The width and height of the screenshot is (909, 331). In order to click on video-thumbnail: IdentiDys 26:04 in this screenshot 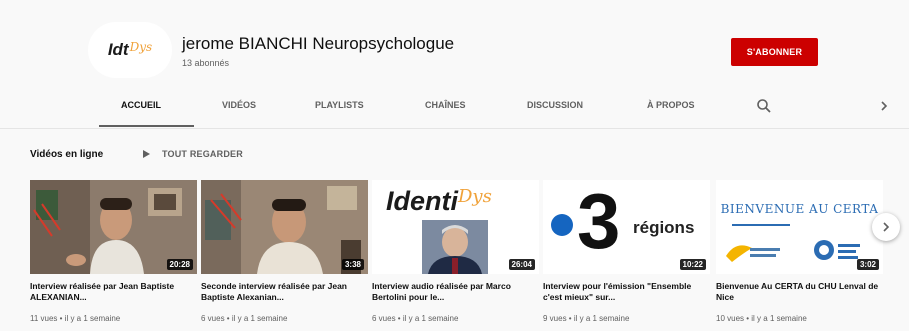, I will do `click(455, 227)`.